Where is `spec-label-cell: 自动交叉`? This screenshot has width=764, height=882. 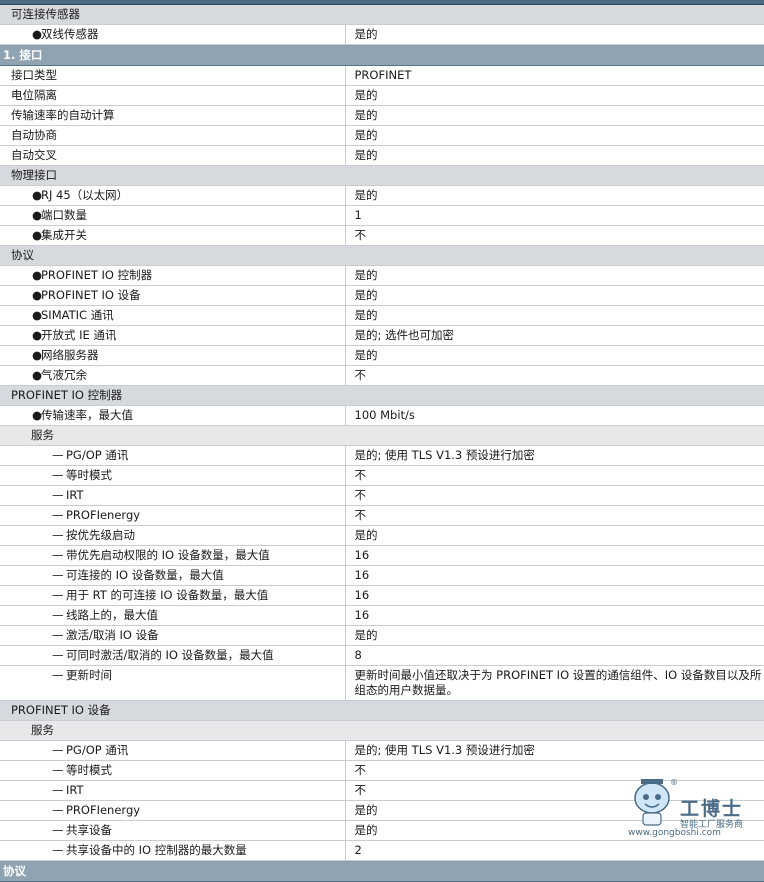
spec-label-cell: 自动交叉 is located at coordinates (173, 155).